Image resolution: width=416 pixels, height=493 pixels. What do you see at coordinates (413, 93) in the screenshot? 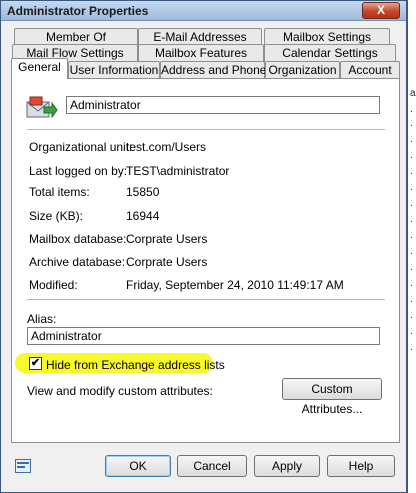
I see `background-mark: a` at bounding box center [413, 93].